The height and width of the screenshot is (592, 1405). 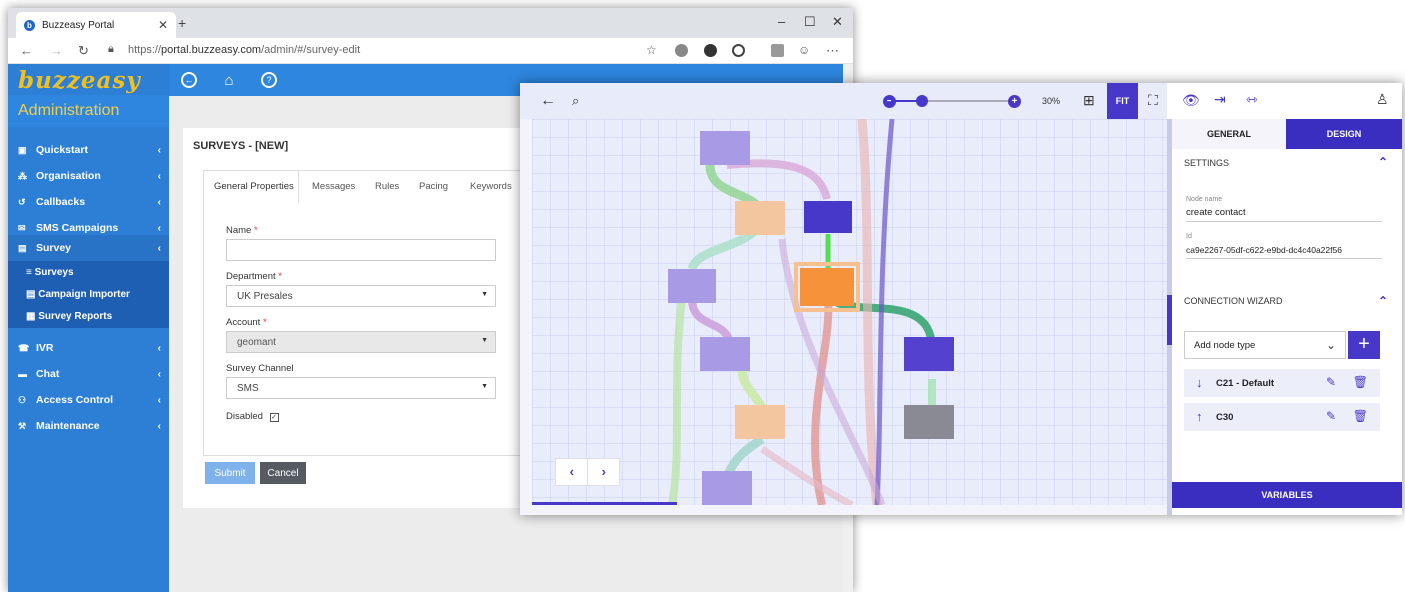 What do you see at coordinates (1252, 99) in the screenshot?
I see `export-icon: ⇿` at bounding box center [1252, 99].